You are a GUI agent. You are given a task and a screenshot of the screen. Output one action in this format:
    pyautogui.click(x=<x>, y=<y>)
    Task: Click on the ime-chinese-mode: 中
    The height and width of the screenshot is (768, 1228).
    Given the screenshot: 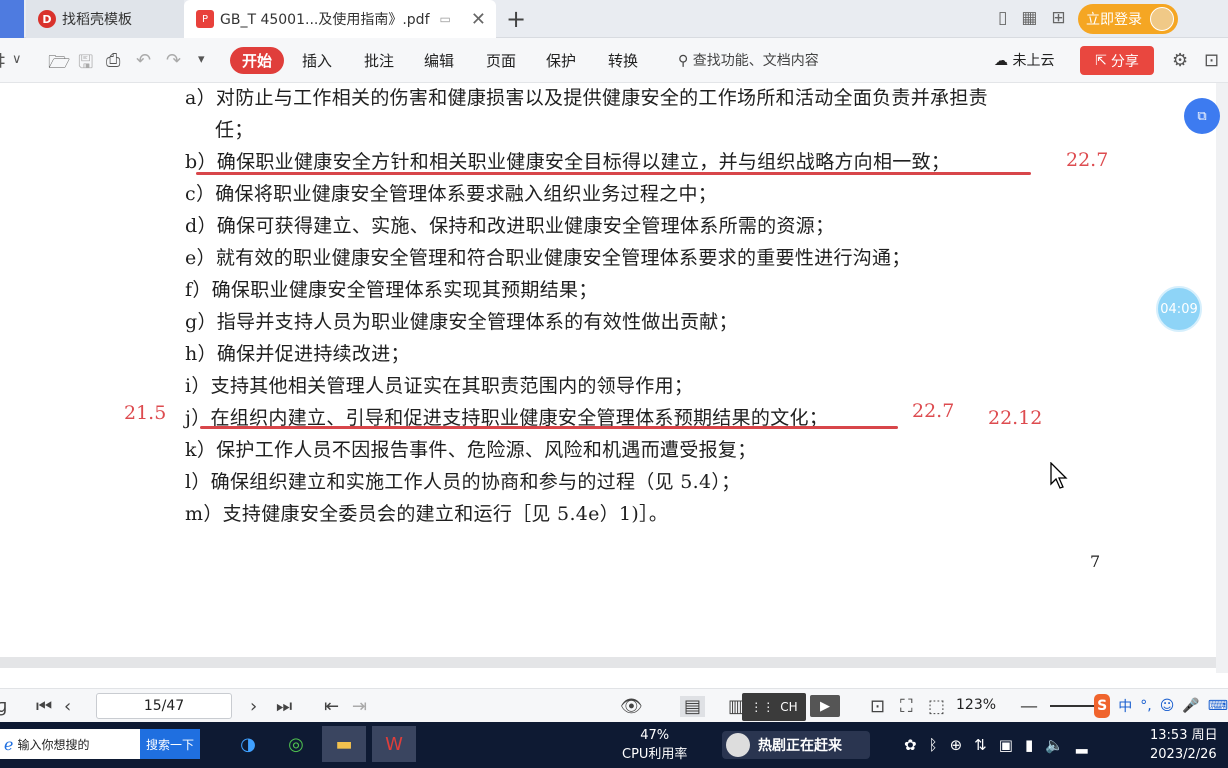 What is the action you would take?
    pyautogui.click(x=1125, y=706)
    